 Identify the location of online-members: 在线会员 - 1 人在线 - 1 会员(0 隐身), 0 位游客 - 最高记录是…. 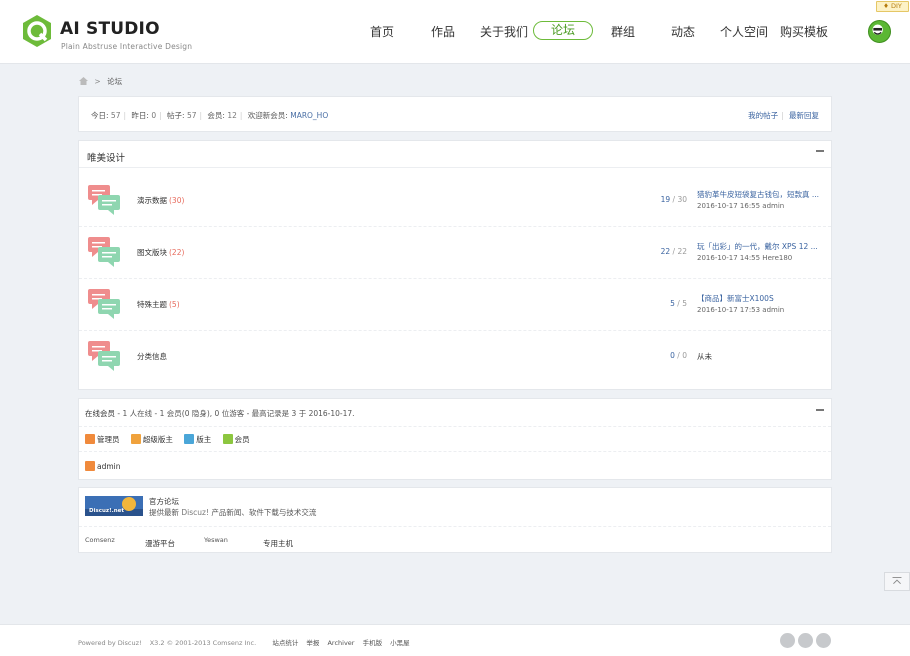
(455, 439).